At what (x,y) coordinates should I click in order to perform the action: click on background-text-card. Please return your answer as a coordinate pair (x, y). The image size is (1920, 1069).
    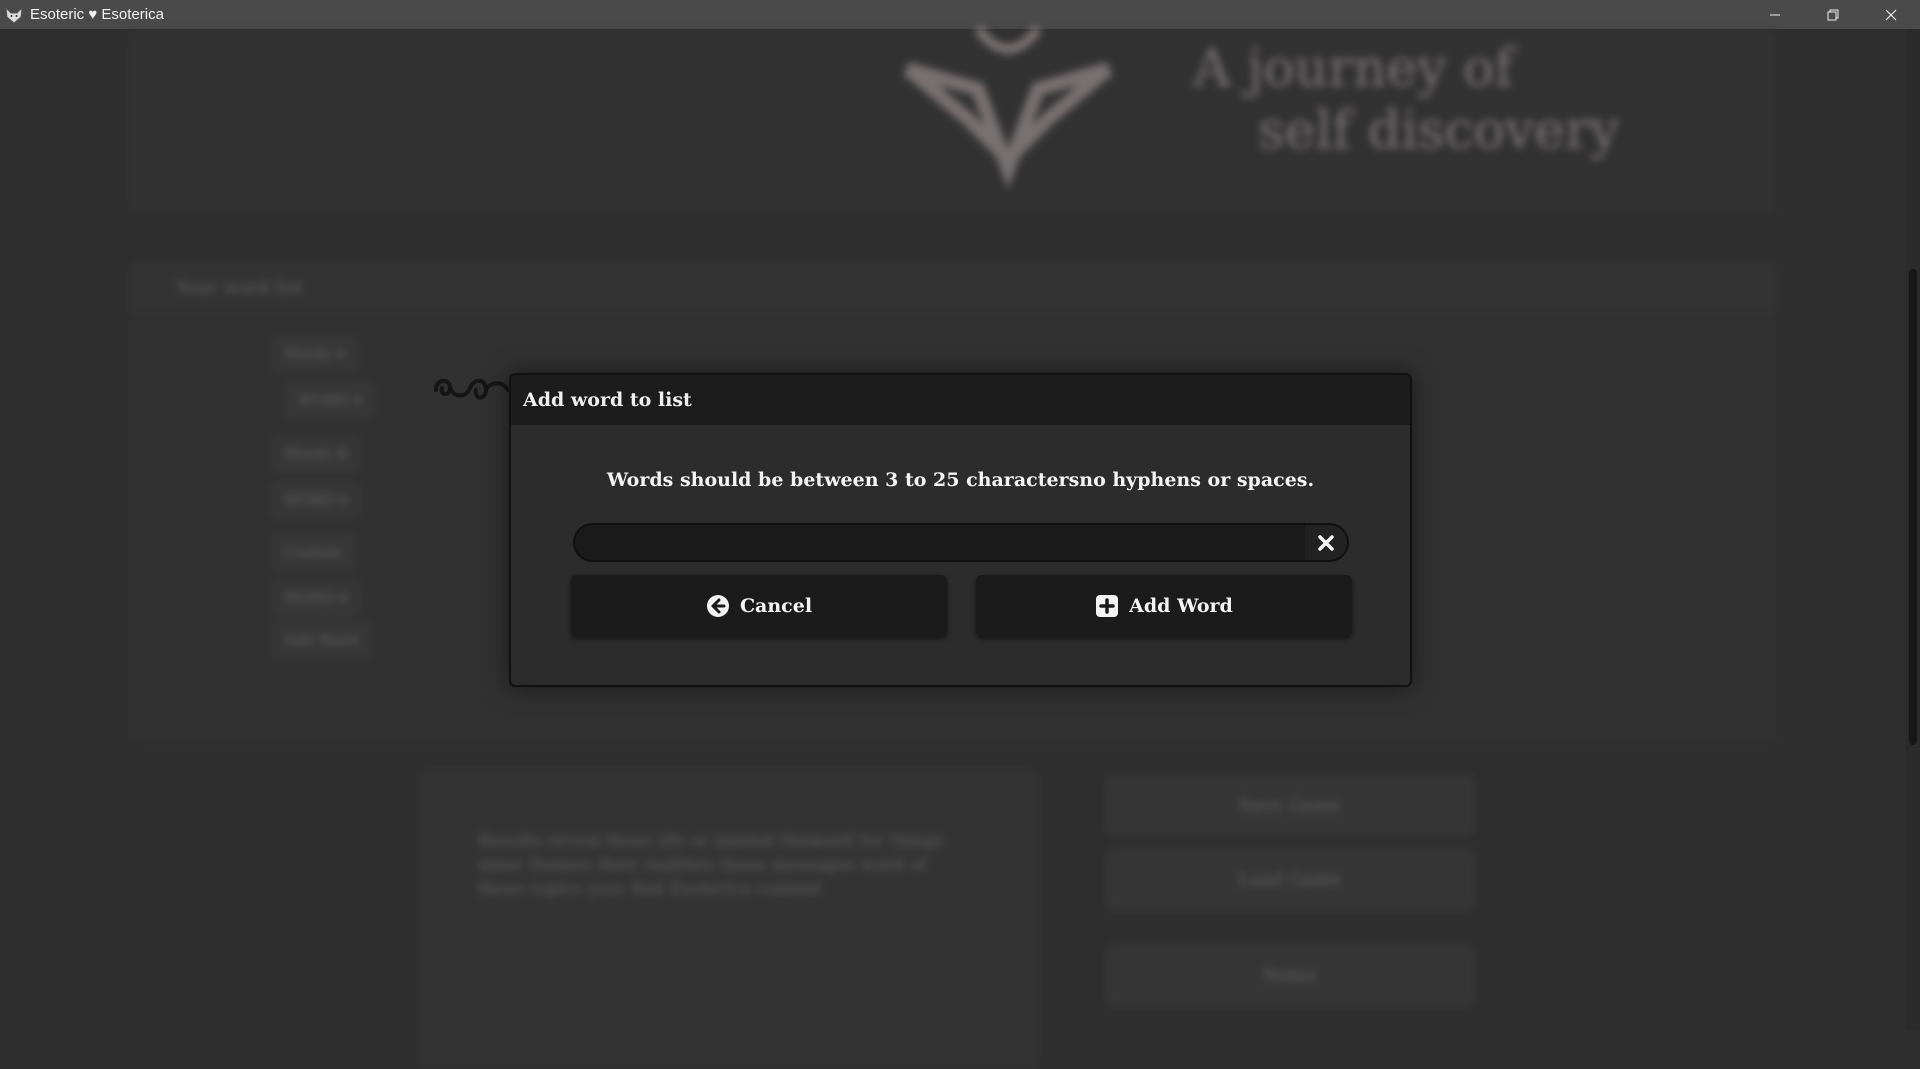
    Looking at the image, I should click on (729, 919).